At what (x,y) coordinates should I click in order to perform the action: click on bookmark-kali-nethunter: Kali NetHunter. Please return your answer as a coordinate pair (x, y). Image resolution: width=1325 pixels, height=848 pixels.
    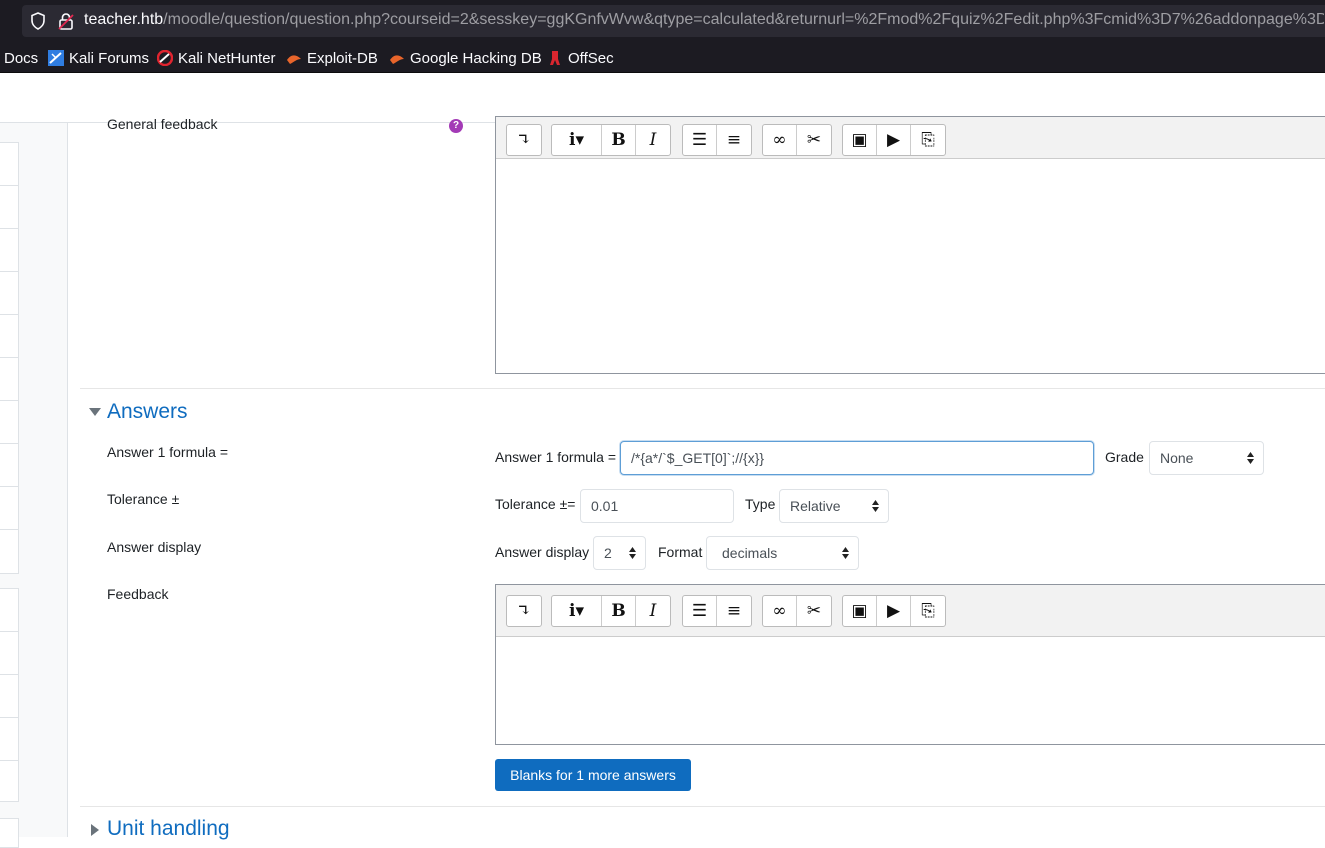
    Looking at the image, I should click on (216, 58).